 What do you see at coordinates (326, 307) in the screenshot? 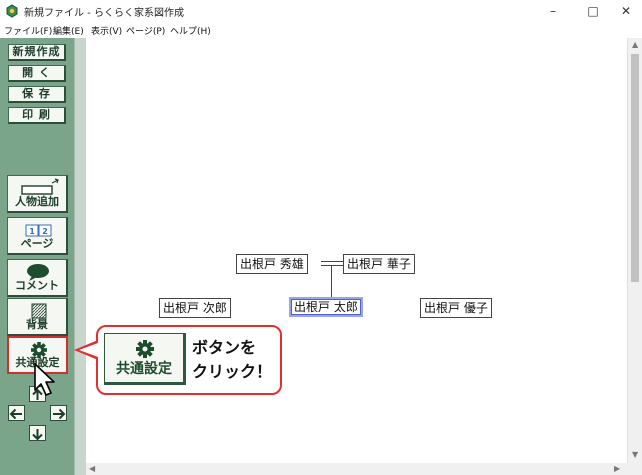
I see `person-box-taro: 出根戸 太郎` at bounding box center [326, 307].